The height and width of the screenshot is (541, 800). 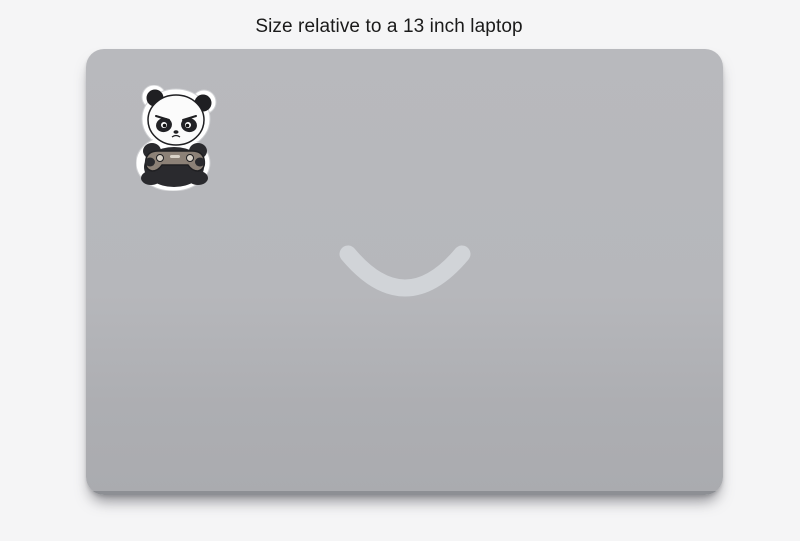 I want to click on smile-arc-icon, so click(x=405, y=271).